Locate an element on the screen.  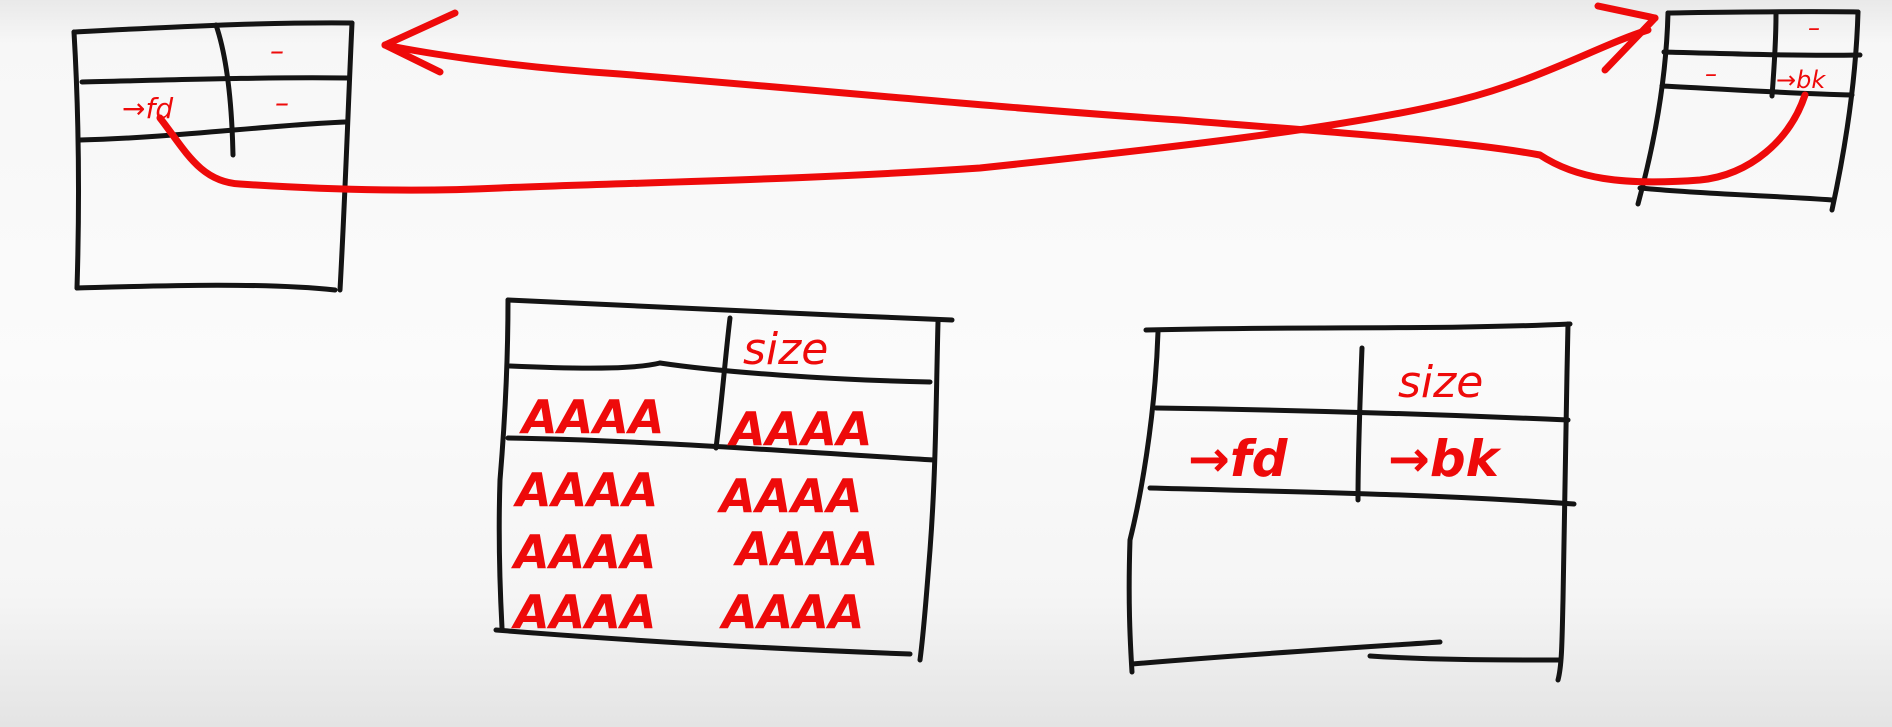
overflow-row-4-left: AAAA is located at coordinates (583, 612).